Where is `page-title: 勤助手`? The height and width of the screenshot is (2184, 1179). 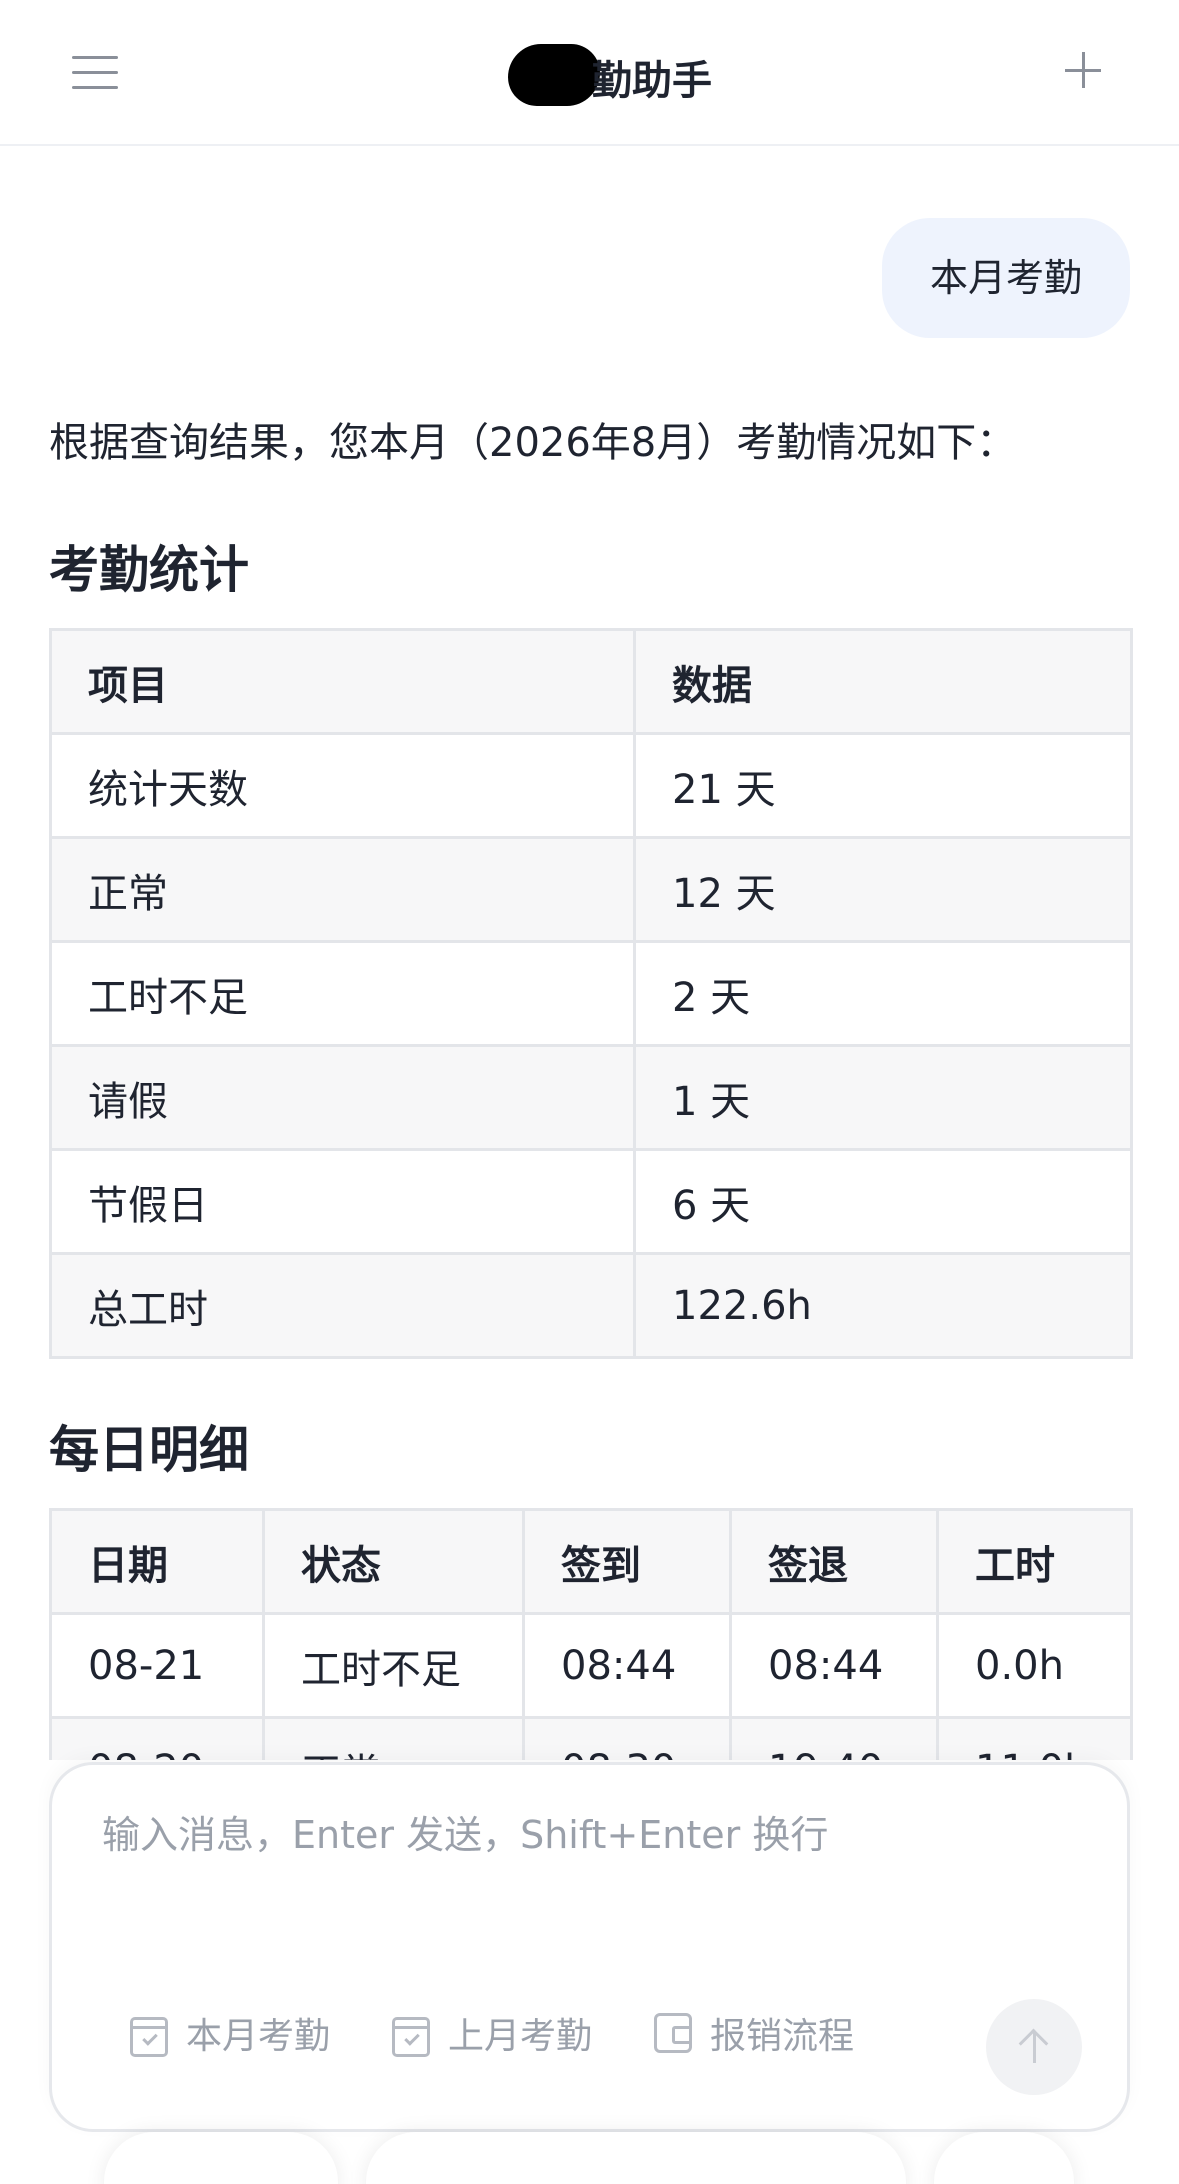
page-title: 勤助手 is located at coordinates (652, 81).